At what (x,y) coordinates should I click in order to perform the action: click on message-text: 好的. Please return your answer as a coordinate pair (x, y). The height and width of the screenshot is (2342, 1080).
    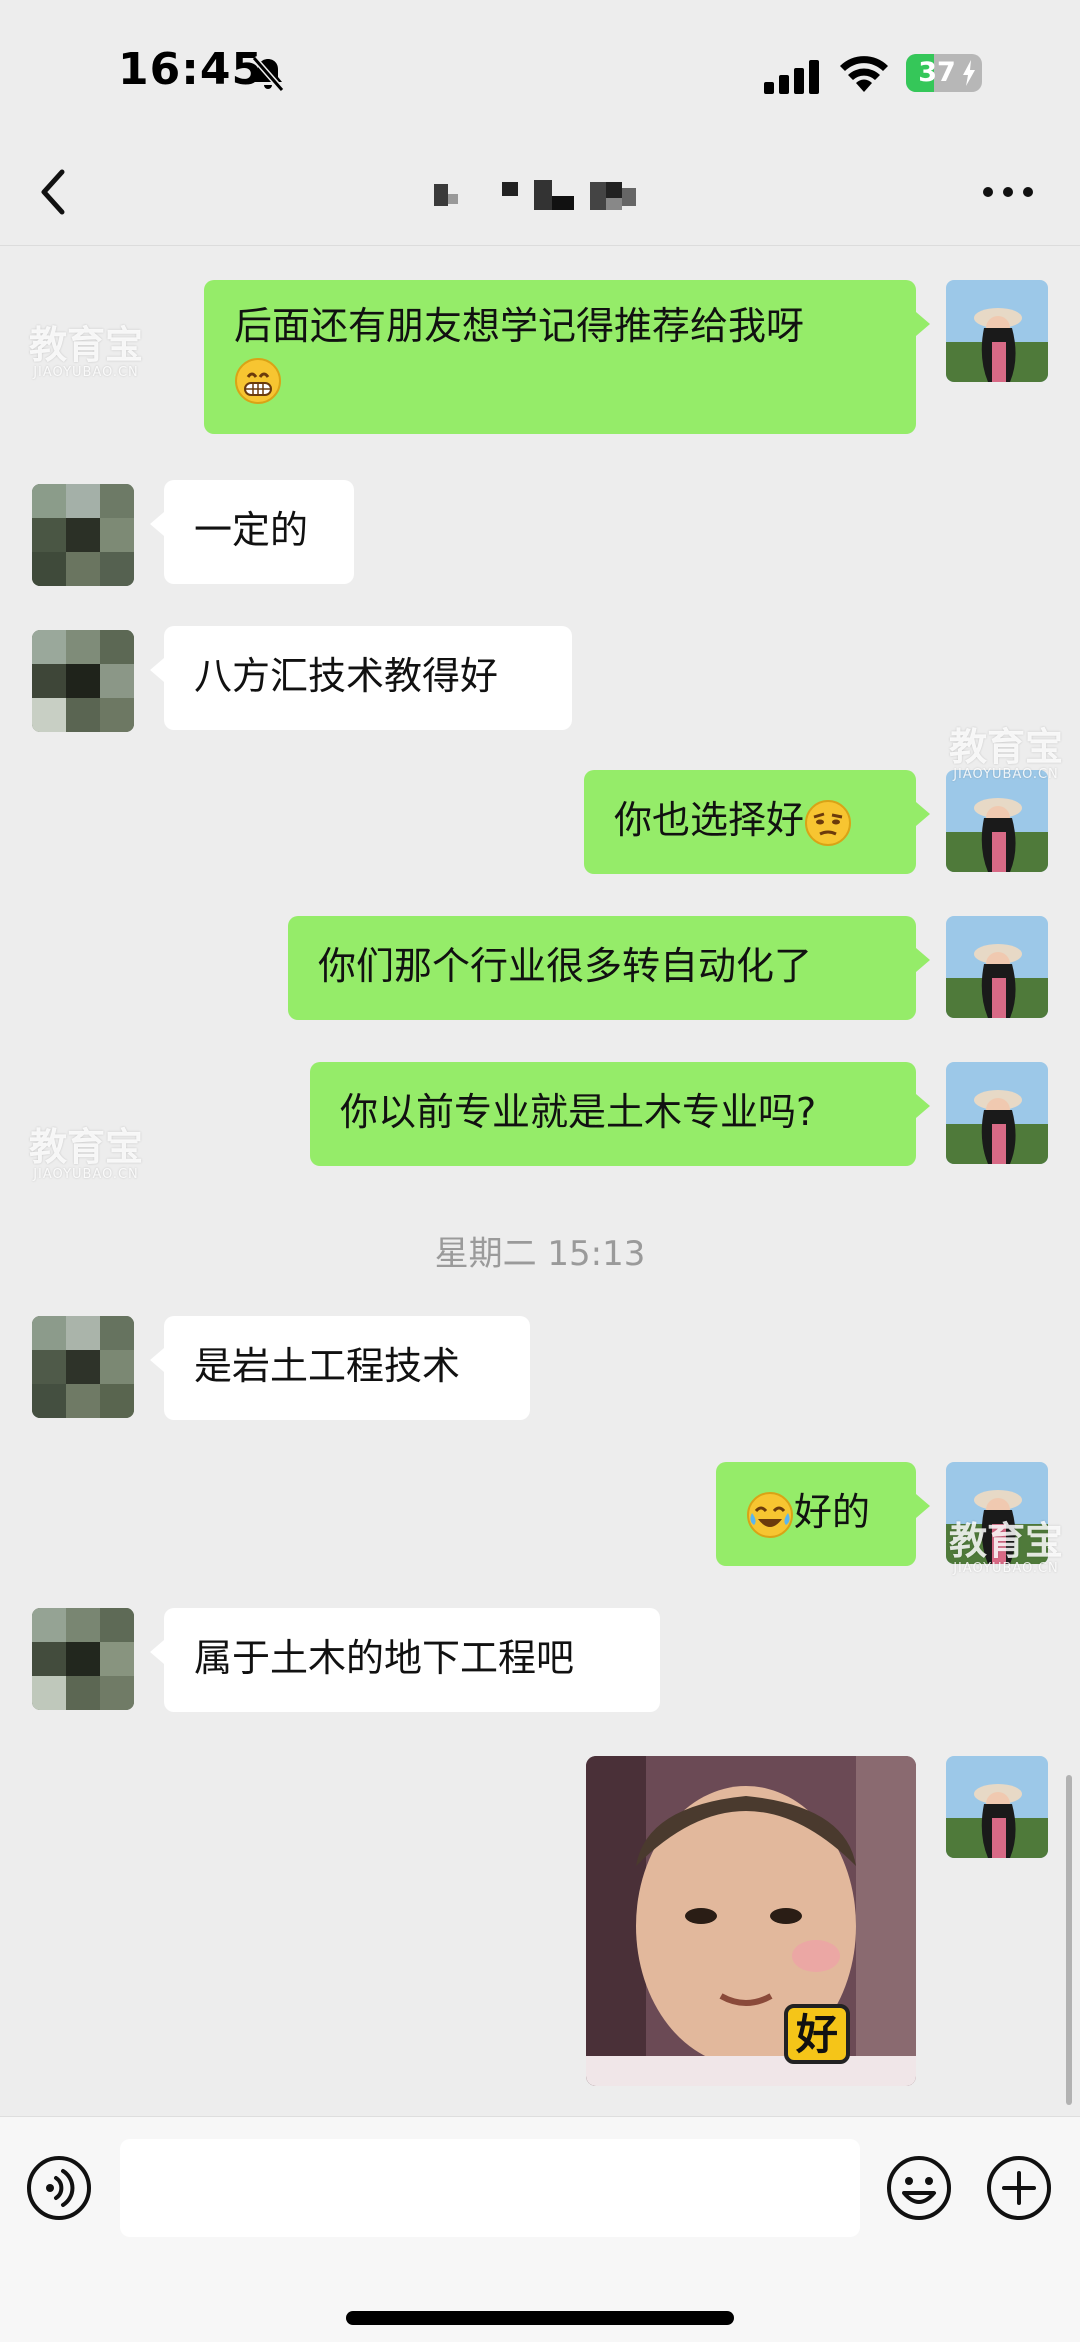
    Looking at the image, I should click on (832, 1512).